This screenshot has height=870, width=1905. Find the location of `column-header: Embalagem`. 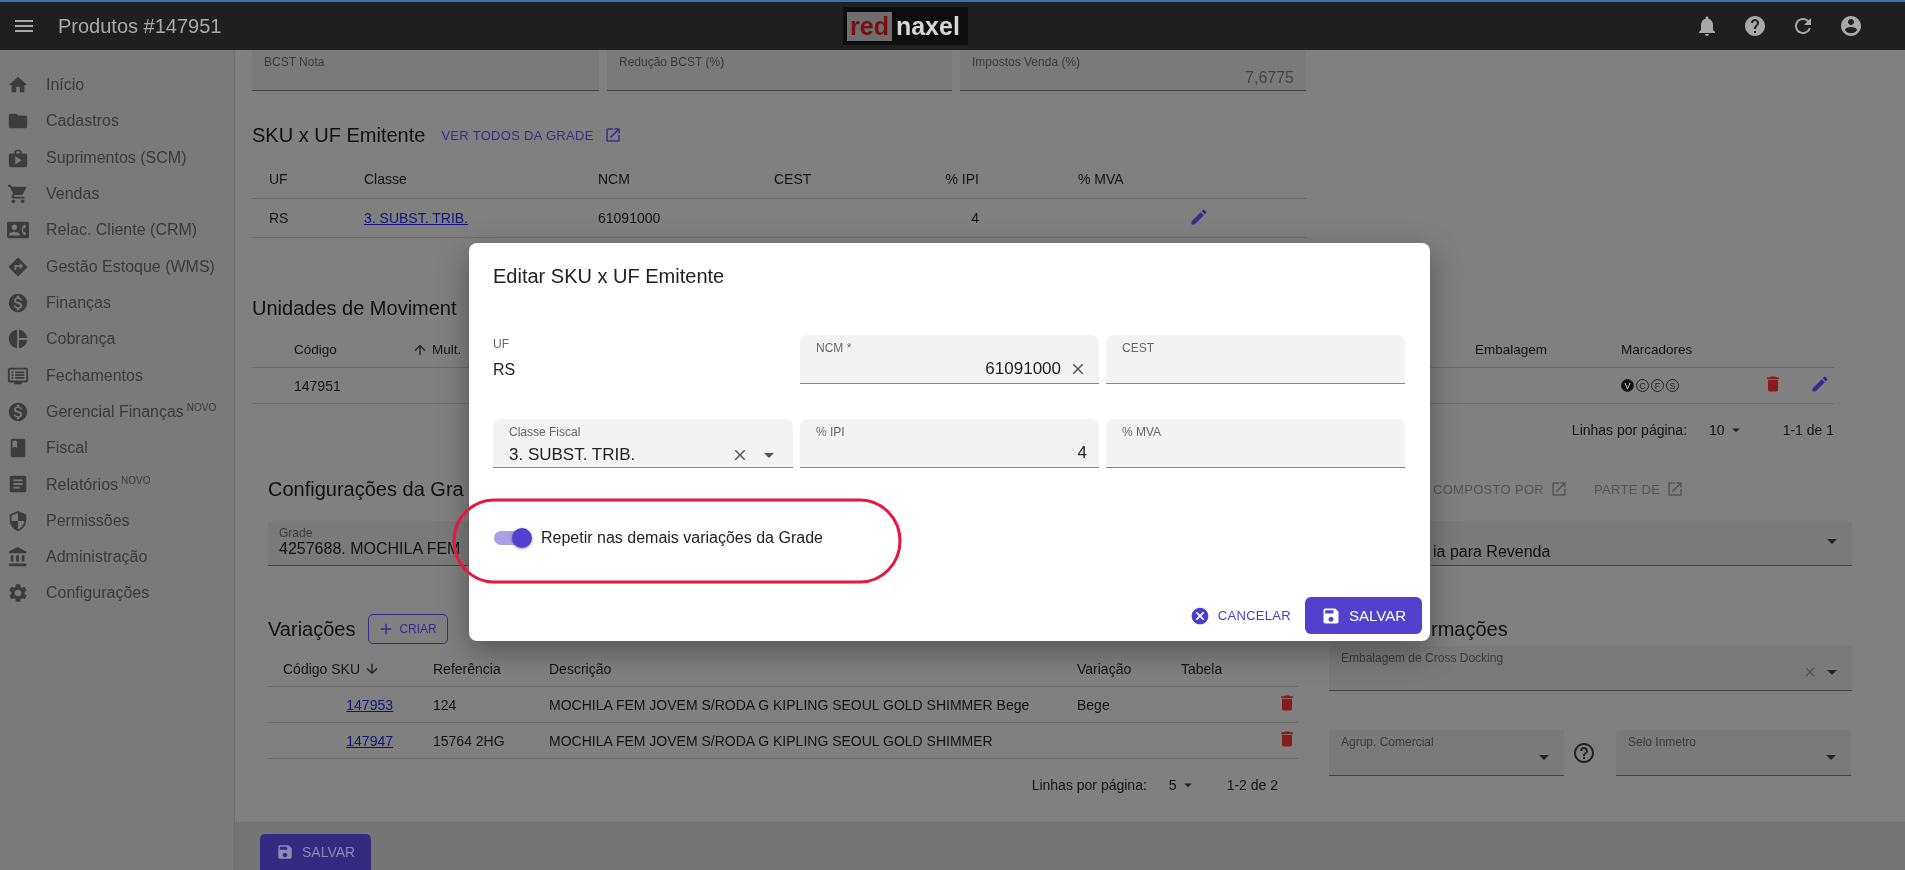

column-header: Embalagem is located at coordinates (1512, 349).